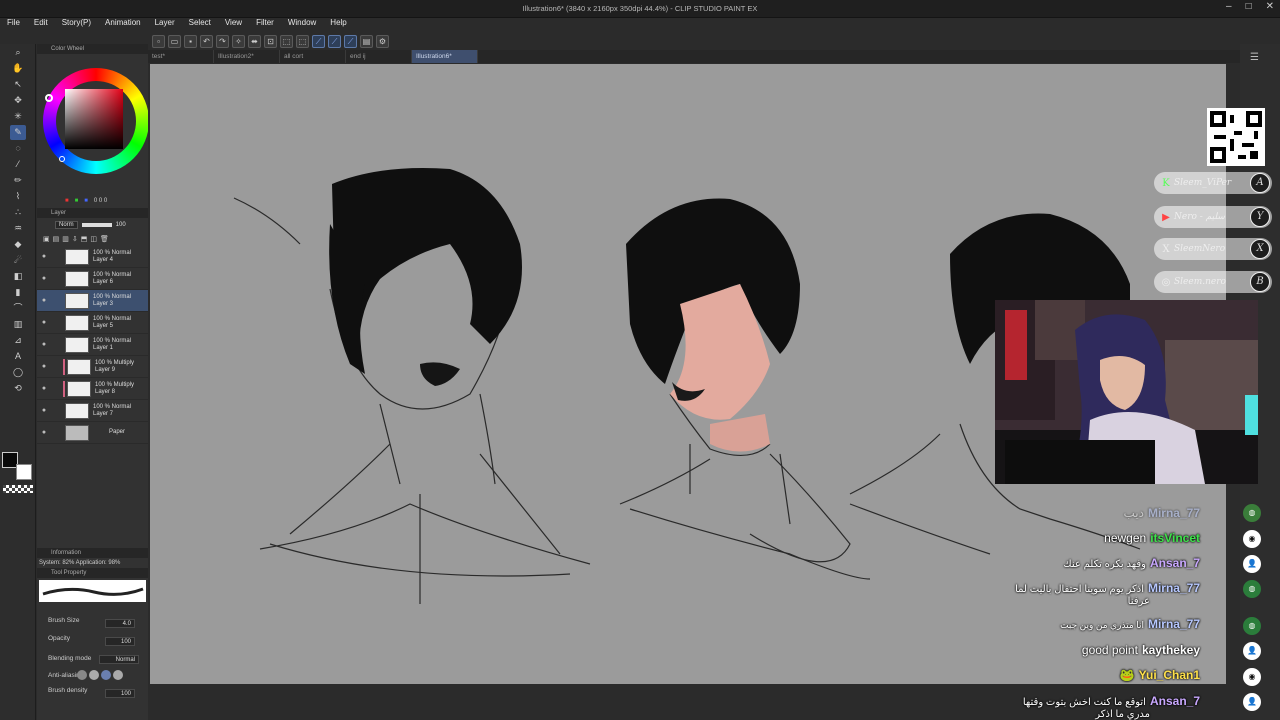  I want to click on menu-view: View, so click(233, 23).